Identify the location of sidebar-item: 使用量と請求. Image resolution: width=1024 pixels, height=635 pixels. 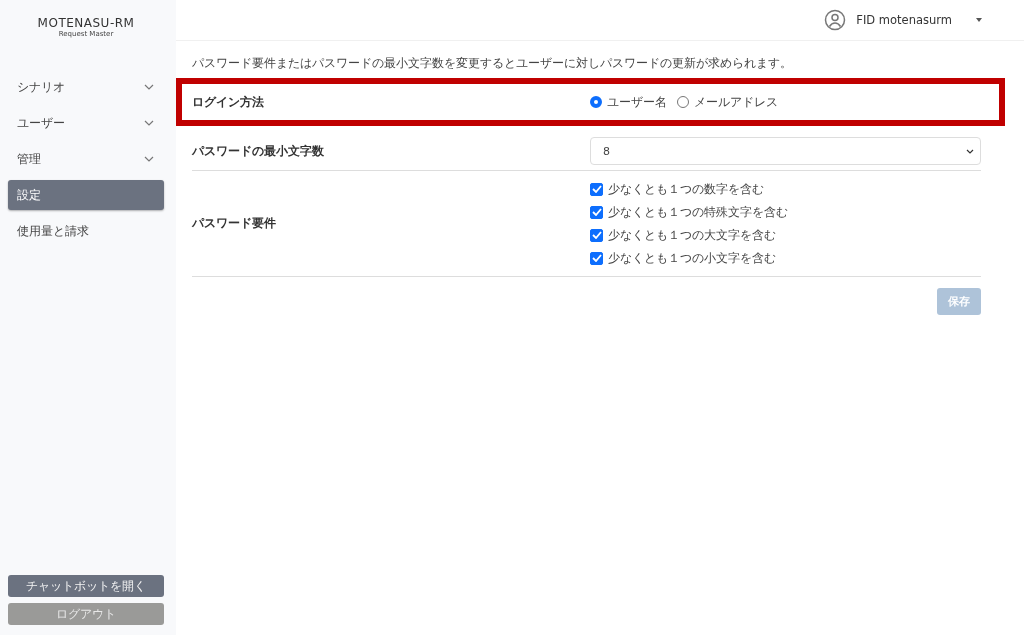
(86, 231).